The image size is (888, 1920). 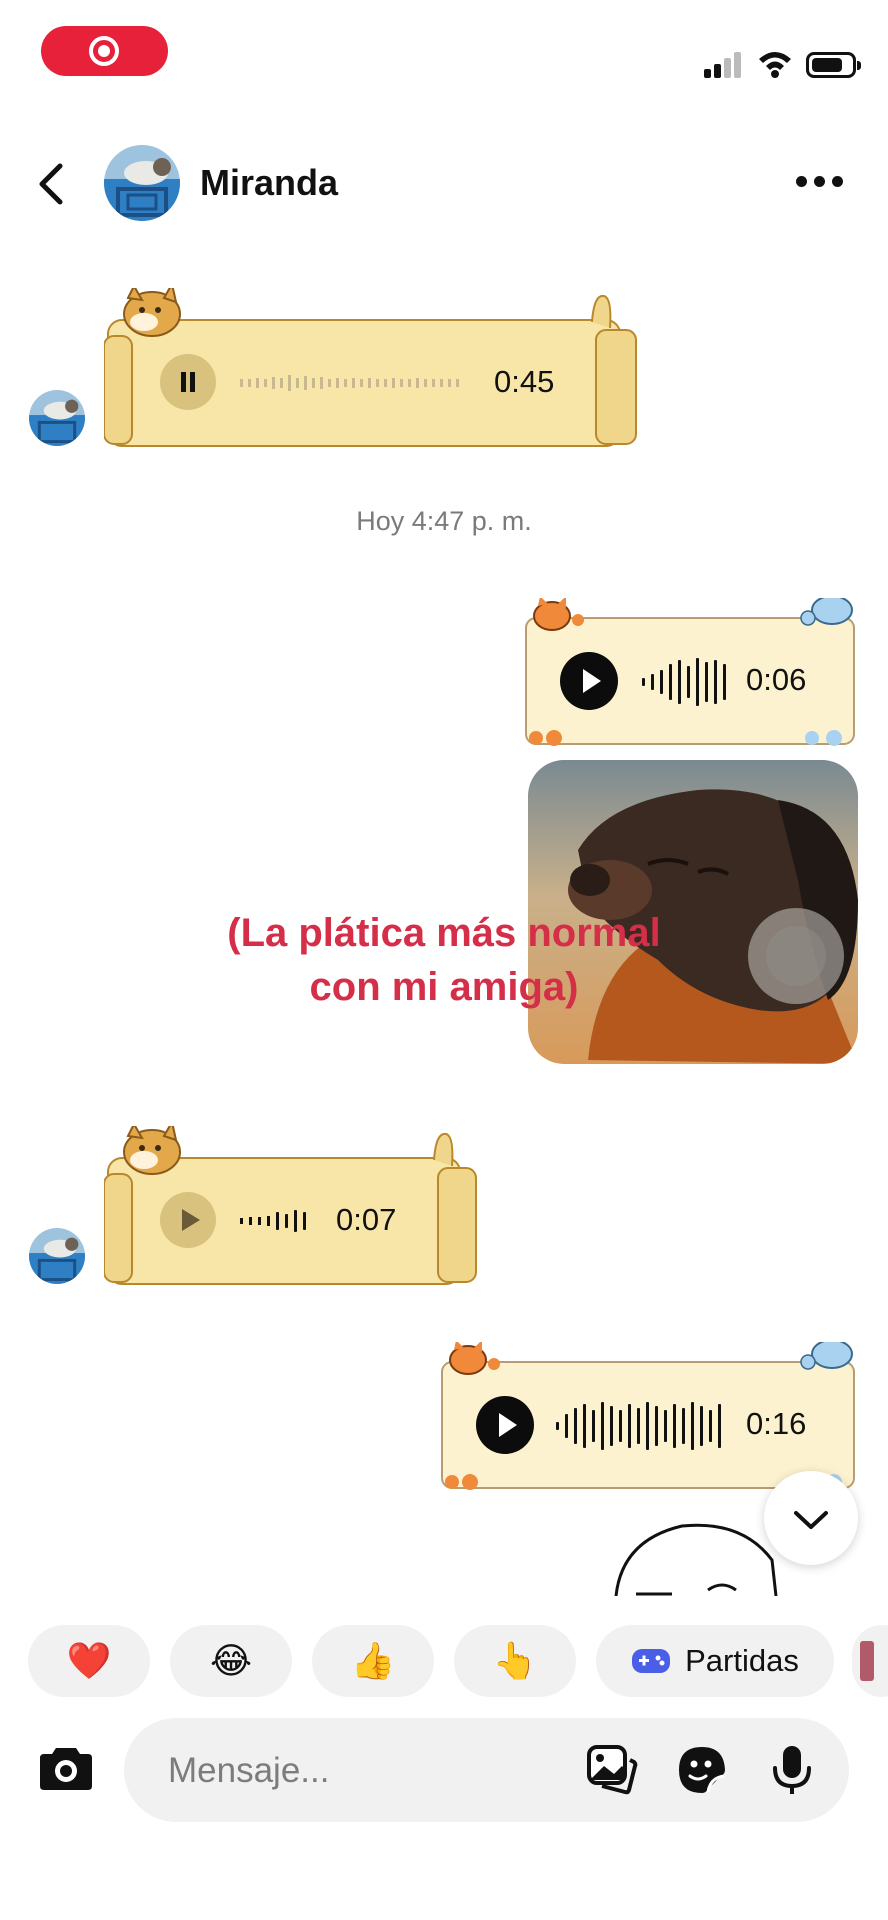 I want to click on voice-duration: 0:45, so click(x=524, y=381).